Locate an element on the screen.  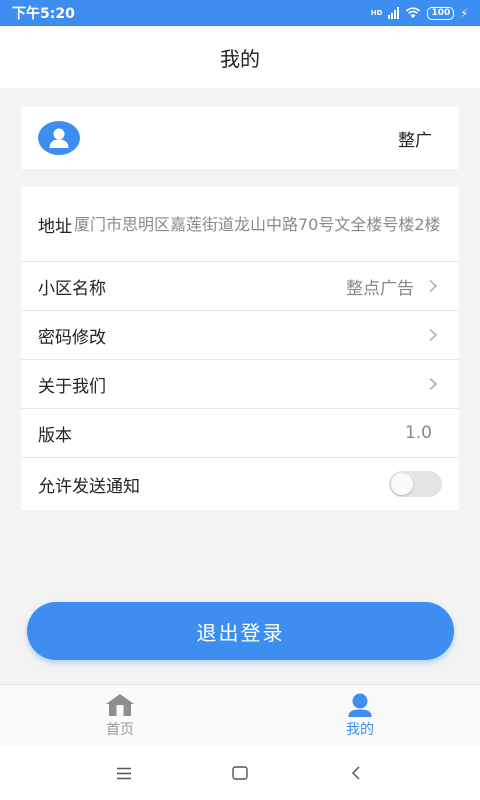
notifications-label: 允许发送通知 is located at coordinates (89, 486).